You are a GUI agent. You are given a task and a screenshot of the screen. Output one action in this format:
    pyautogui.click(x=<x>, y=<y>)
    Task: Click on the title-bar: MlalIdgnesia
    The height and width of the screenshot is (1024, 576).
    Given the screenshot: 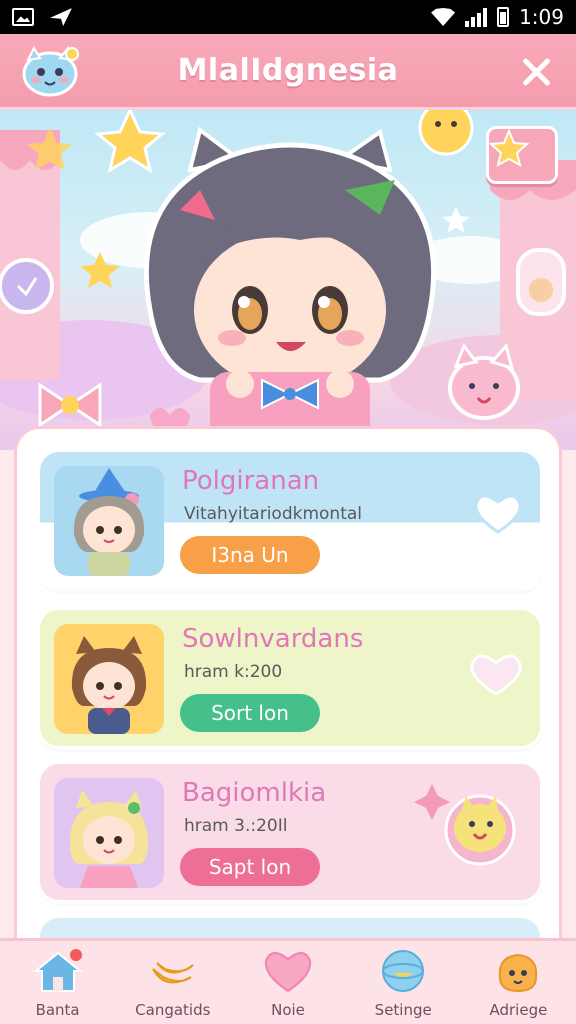 What is the action you would take?
    pyautogui.click(x=288, y=72)
    